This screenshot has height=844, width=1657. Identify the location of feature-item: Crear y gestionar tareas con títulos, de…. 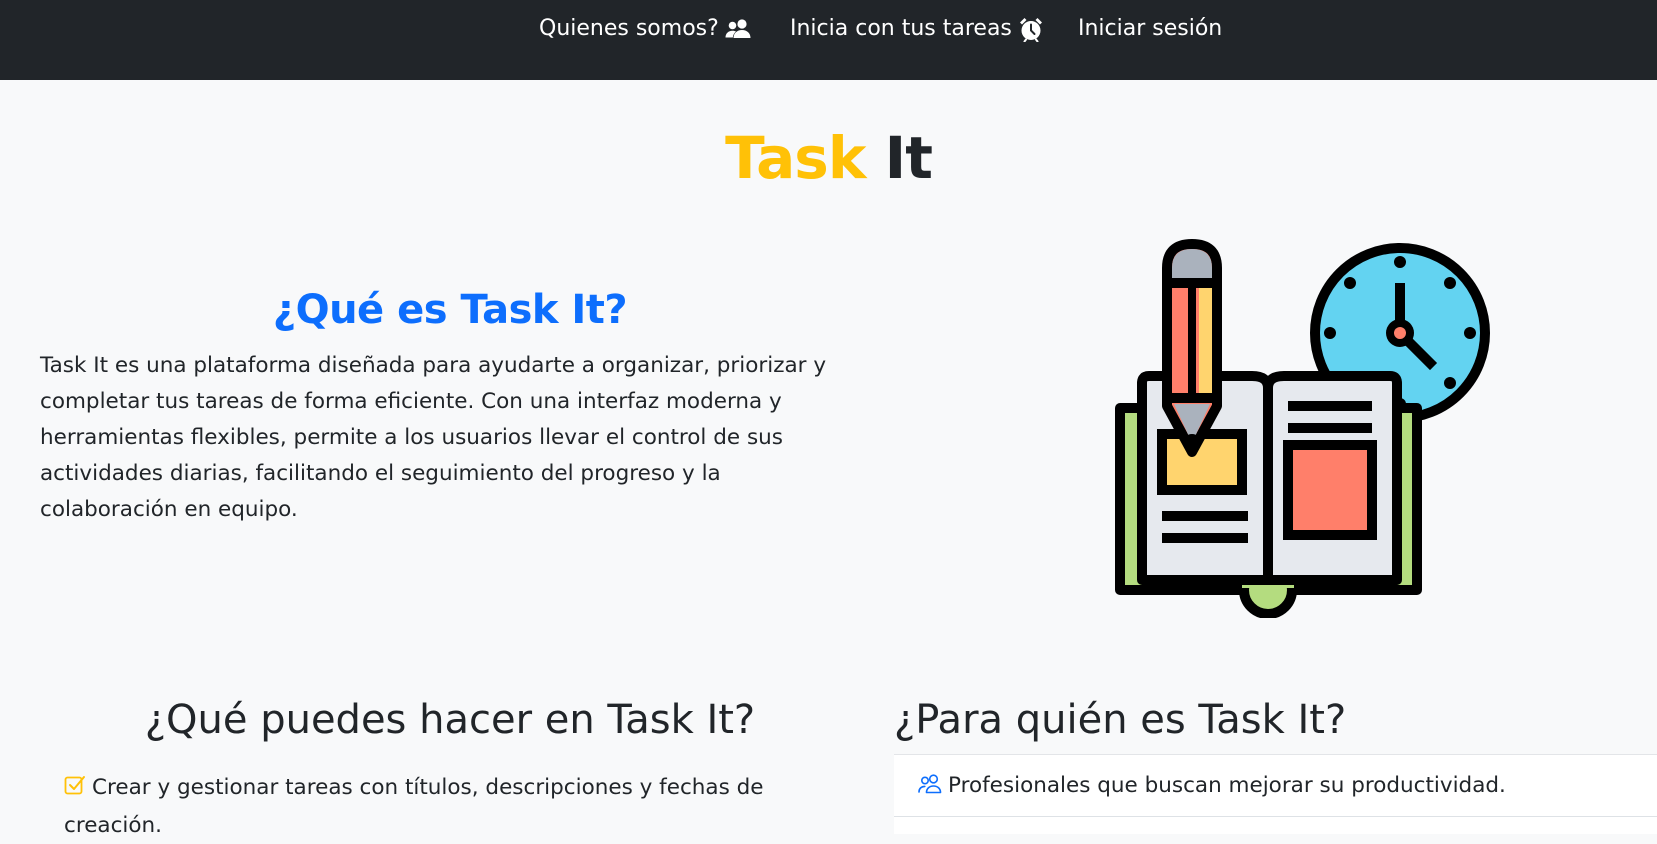
(444, 807).